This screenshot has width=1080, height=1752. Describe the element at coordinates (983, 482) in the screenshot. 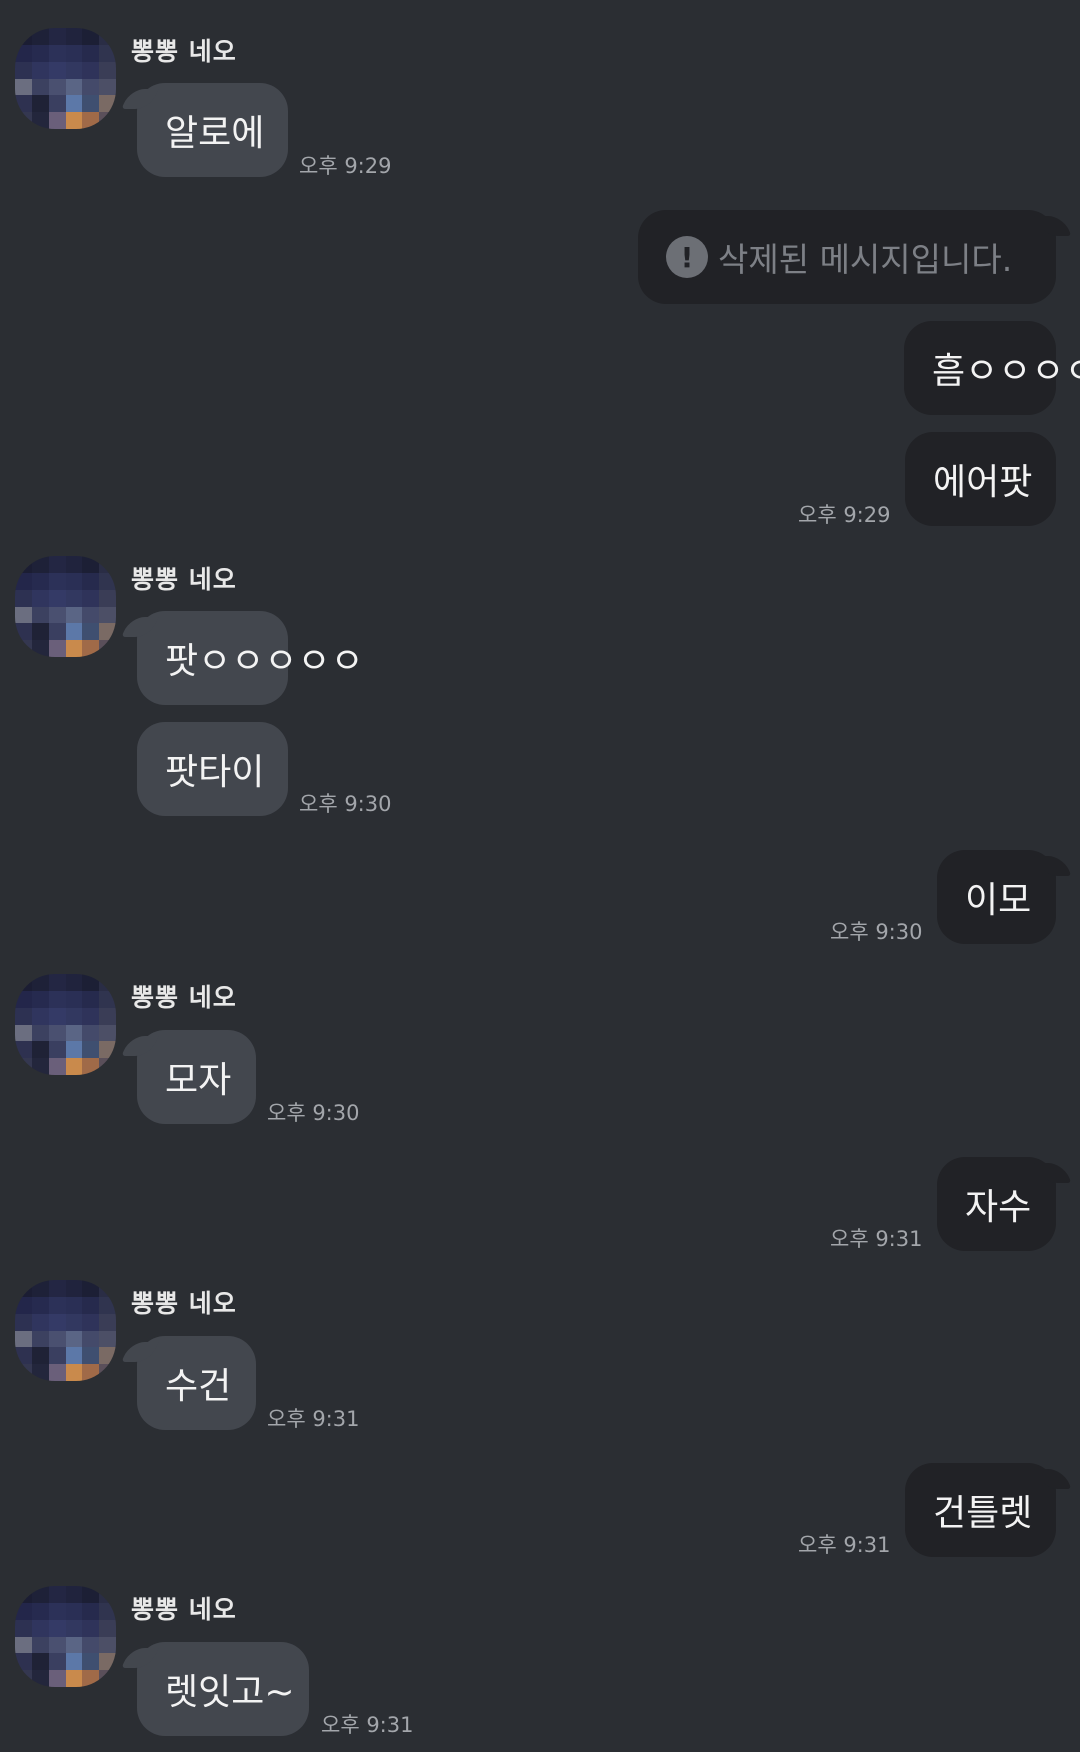

I see `message-text: 에어팟` at that location.